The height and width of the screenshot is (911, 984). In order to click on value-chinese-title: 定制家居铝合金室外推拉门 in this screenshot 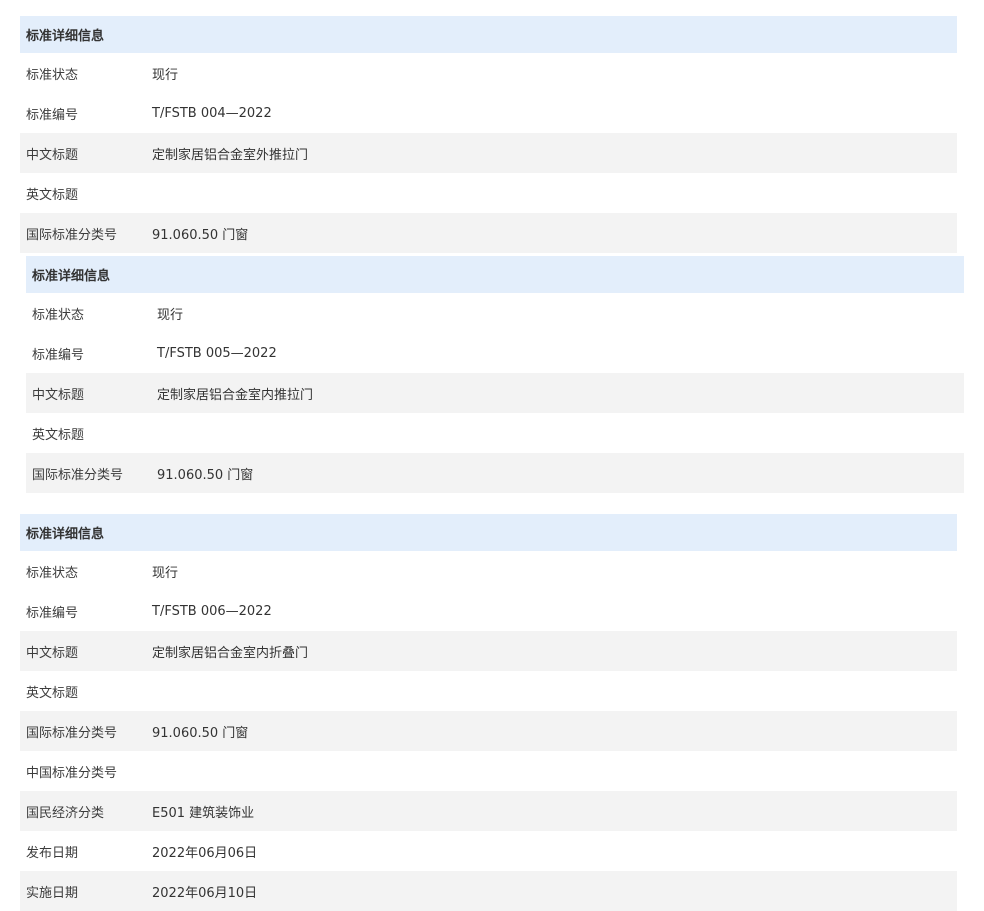, I will do `click(230, 155)`.